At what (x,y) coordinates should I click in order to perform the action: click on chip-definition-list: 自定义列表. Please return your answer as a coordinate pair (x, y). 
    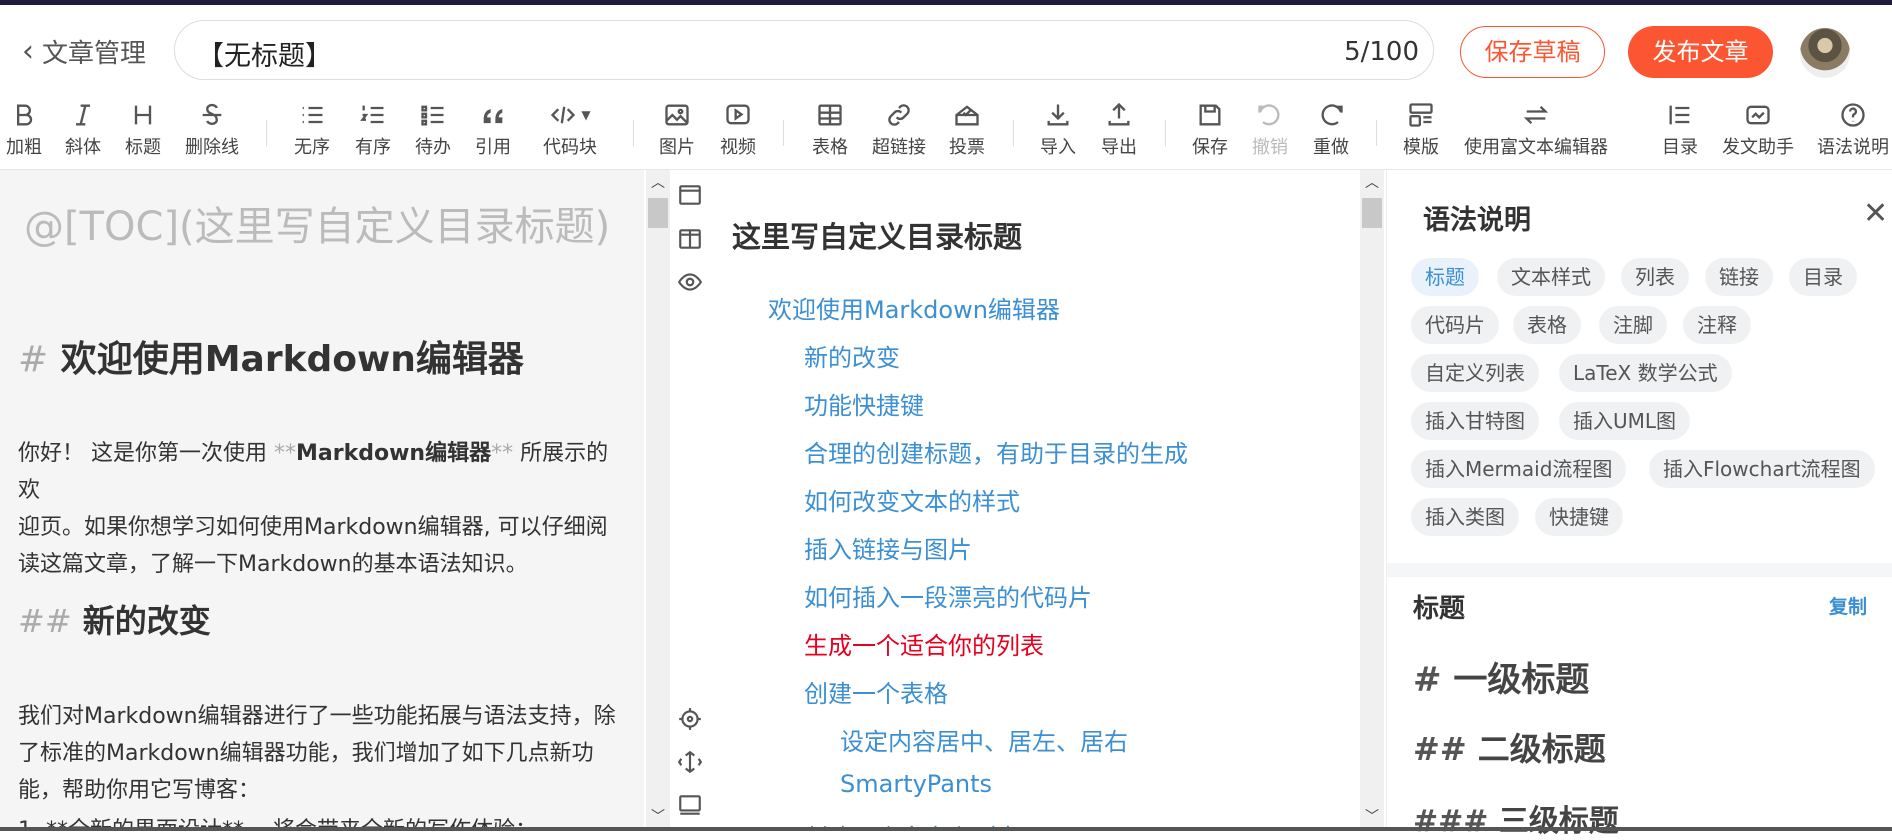
    Looking at the image, I should click on (1475, 373).